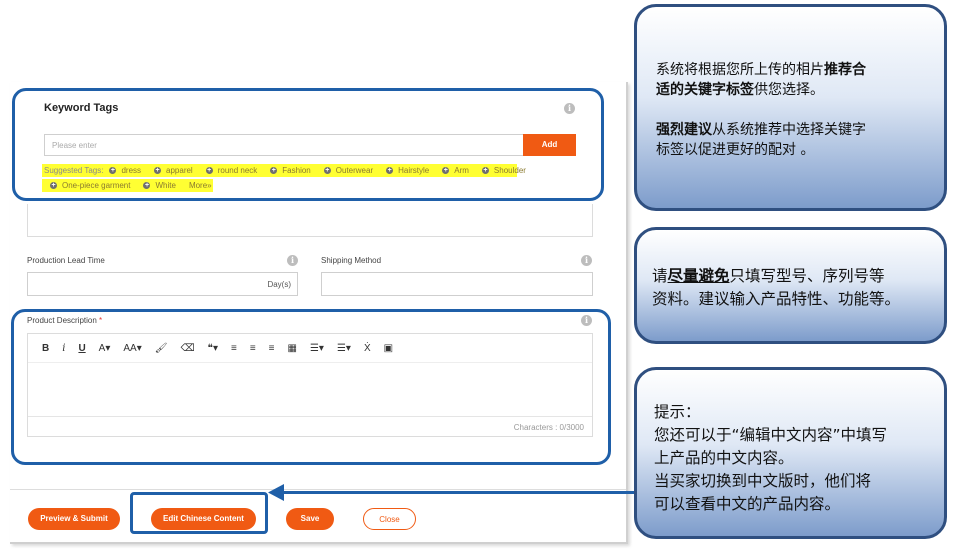 The height and width of the screenshot is (552, 960). Describe the element at coordinates (81, 348) in the screenshot. I see `underline-button: U` at that location.